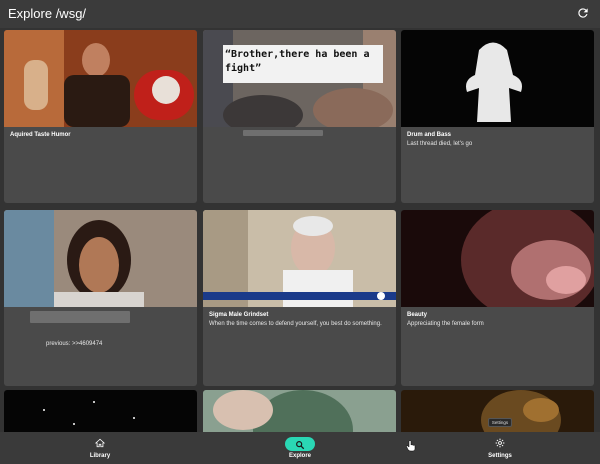  Describe the element at coordinates (74, 344) in the screenshot. I see `thread-description: previous: >>4609474` at that location.